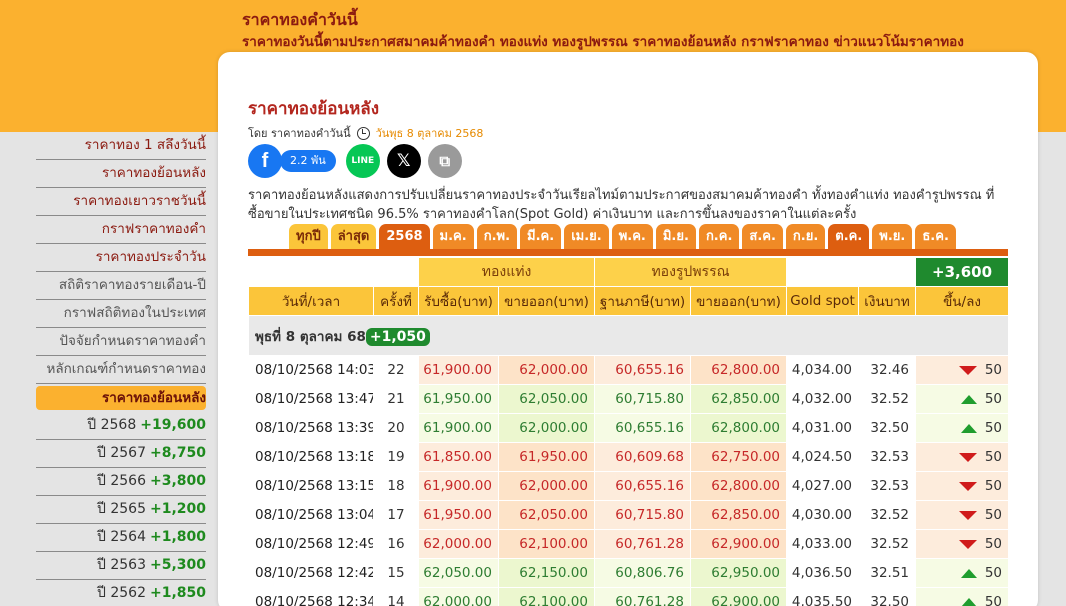  What do you see at coordinates (121, 286) in the screenshot?
I see `sidebar-item: สถิติราคาทองรายเดือน-ปี` at bounding box center [121, 286].